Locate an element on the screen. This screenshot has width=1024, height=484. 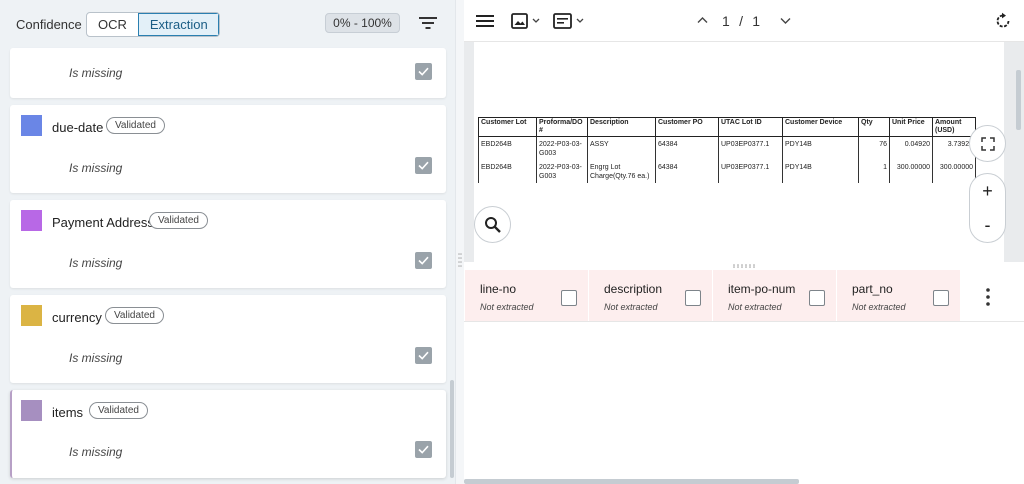
field-card-items: items Validated Is missing is located at coordinates (228, 434).